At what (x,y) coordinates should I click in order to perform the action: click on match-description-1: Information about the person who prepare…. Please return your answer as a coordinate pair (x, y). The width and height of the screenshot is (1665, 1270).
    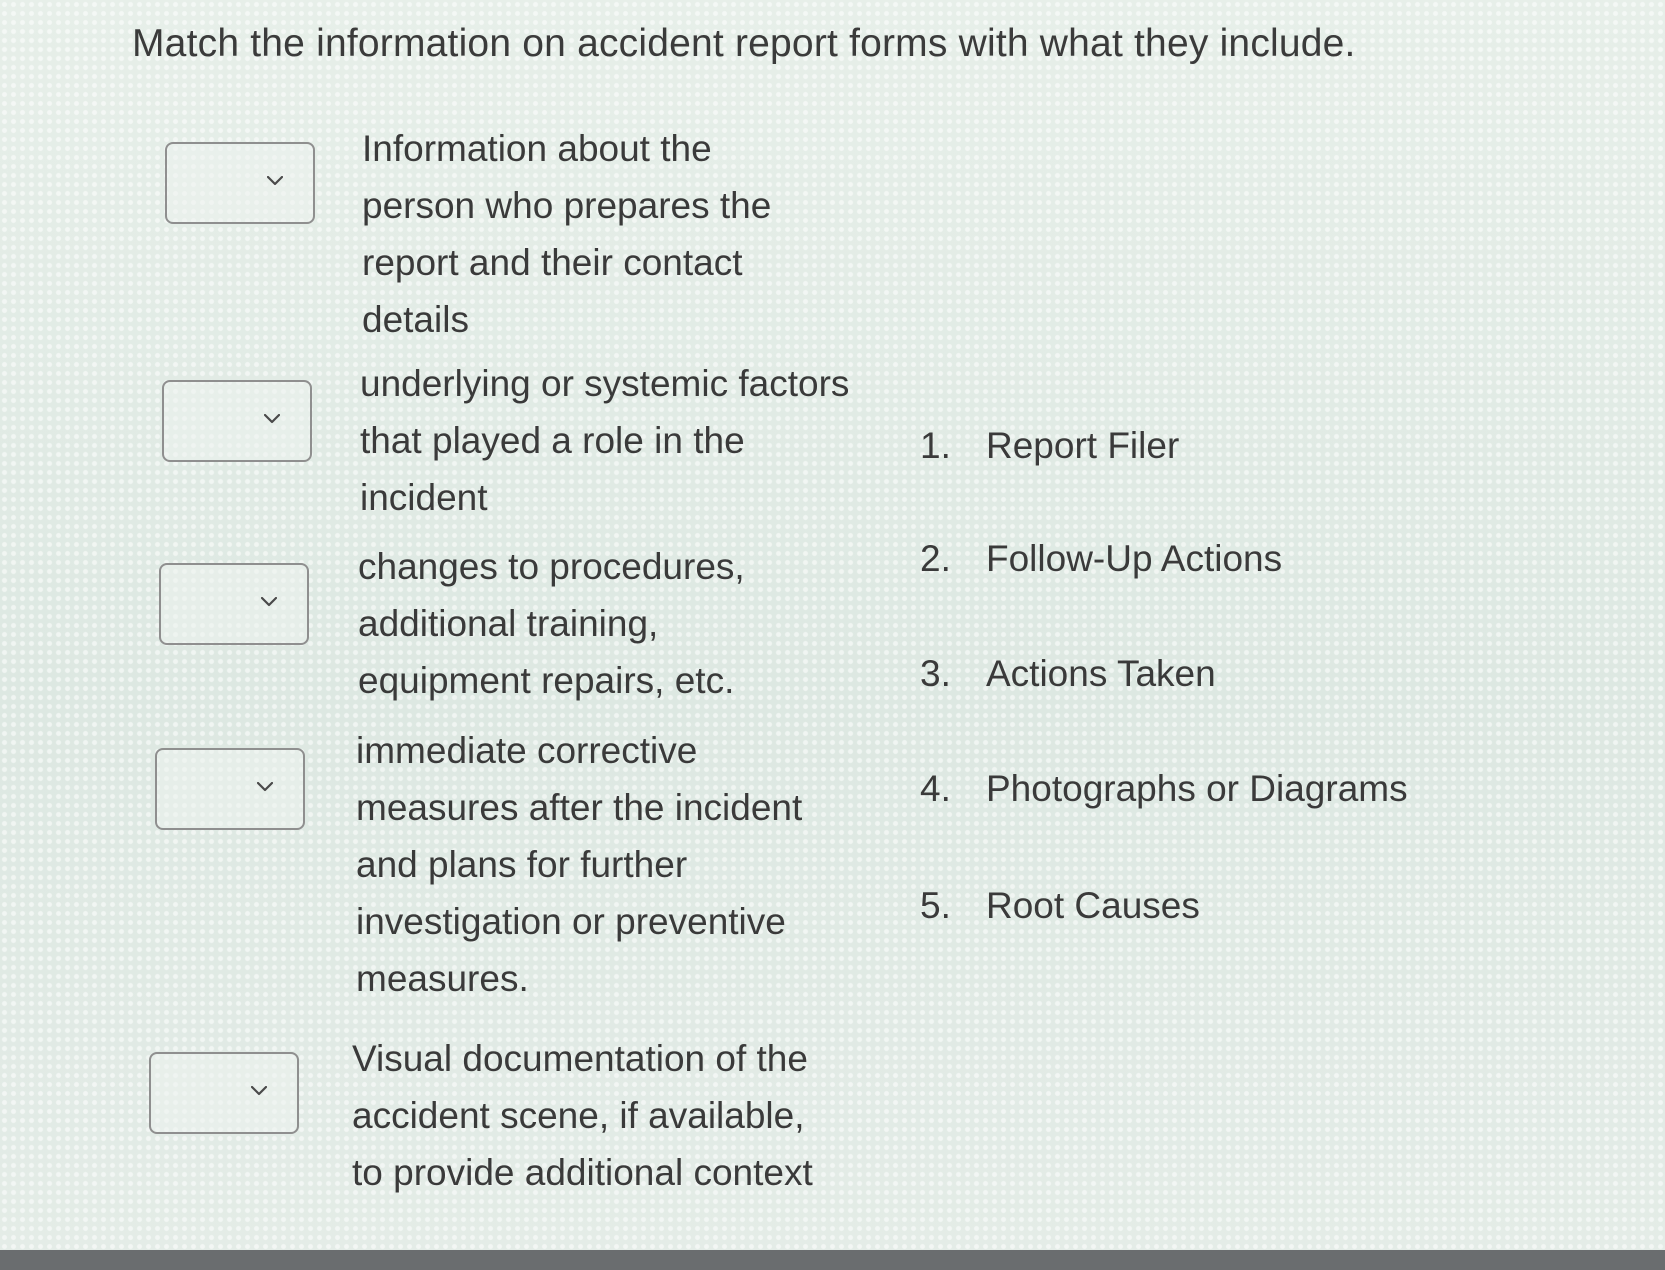
    Looking at the image, I should click on (567, 234).